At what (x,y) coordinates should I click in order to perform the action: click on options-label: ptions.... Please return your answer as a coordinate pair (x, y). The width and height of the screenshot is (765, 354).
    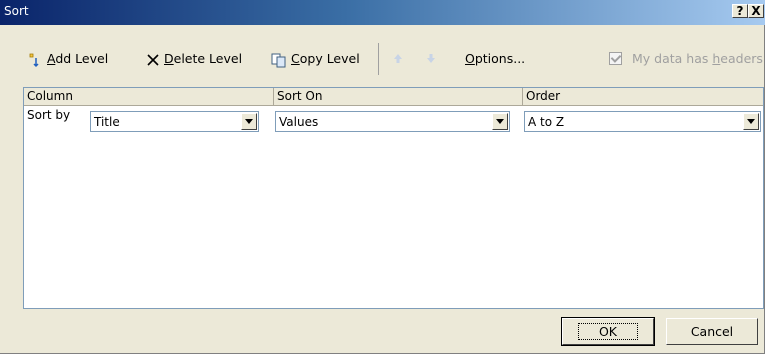
    Looking at the image, I should click on (500, 58).